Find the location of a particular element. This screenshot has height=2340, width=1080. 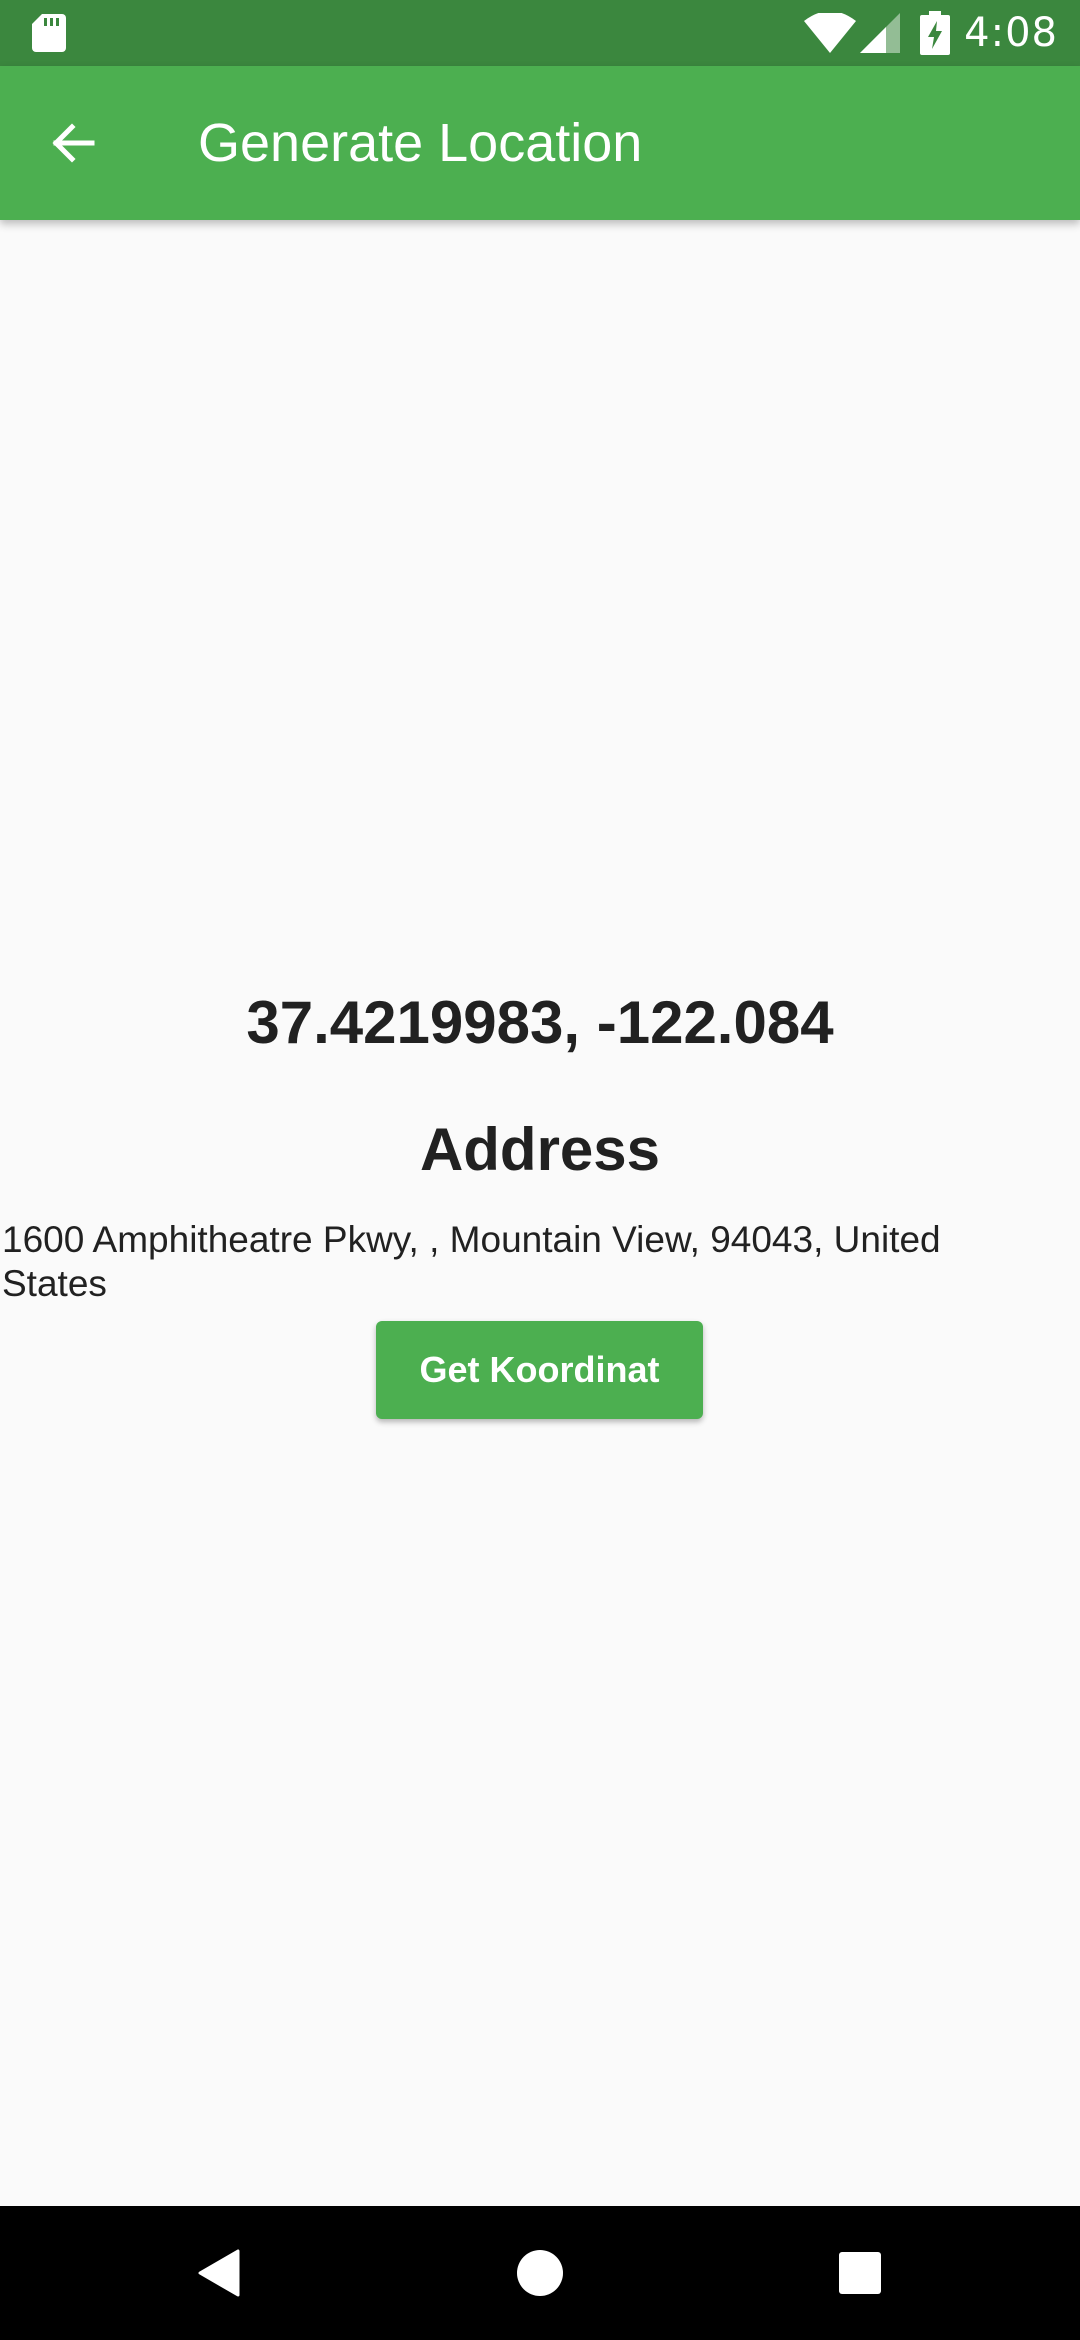

back-button is located at coordinates (72, 143).